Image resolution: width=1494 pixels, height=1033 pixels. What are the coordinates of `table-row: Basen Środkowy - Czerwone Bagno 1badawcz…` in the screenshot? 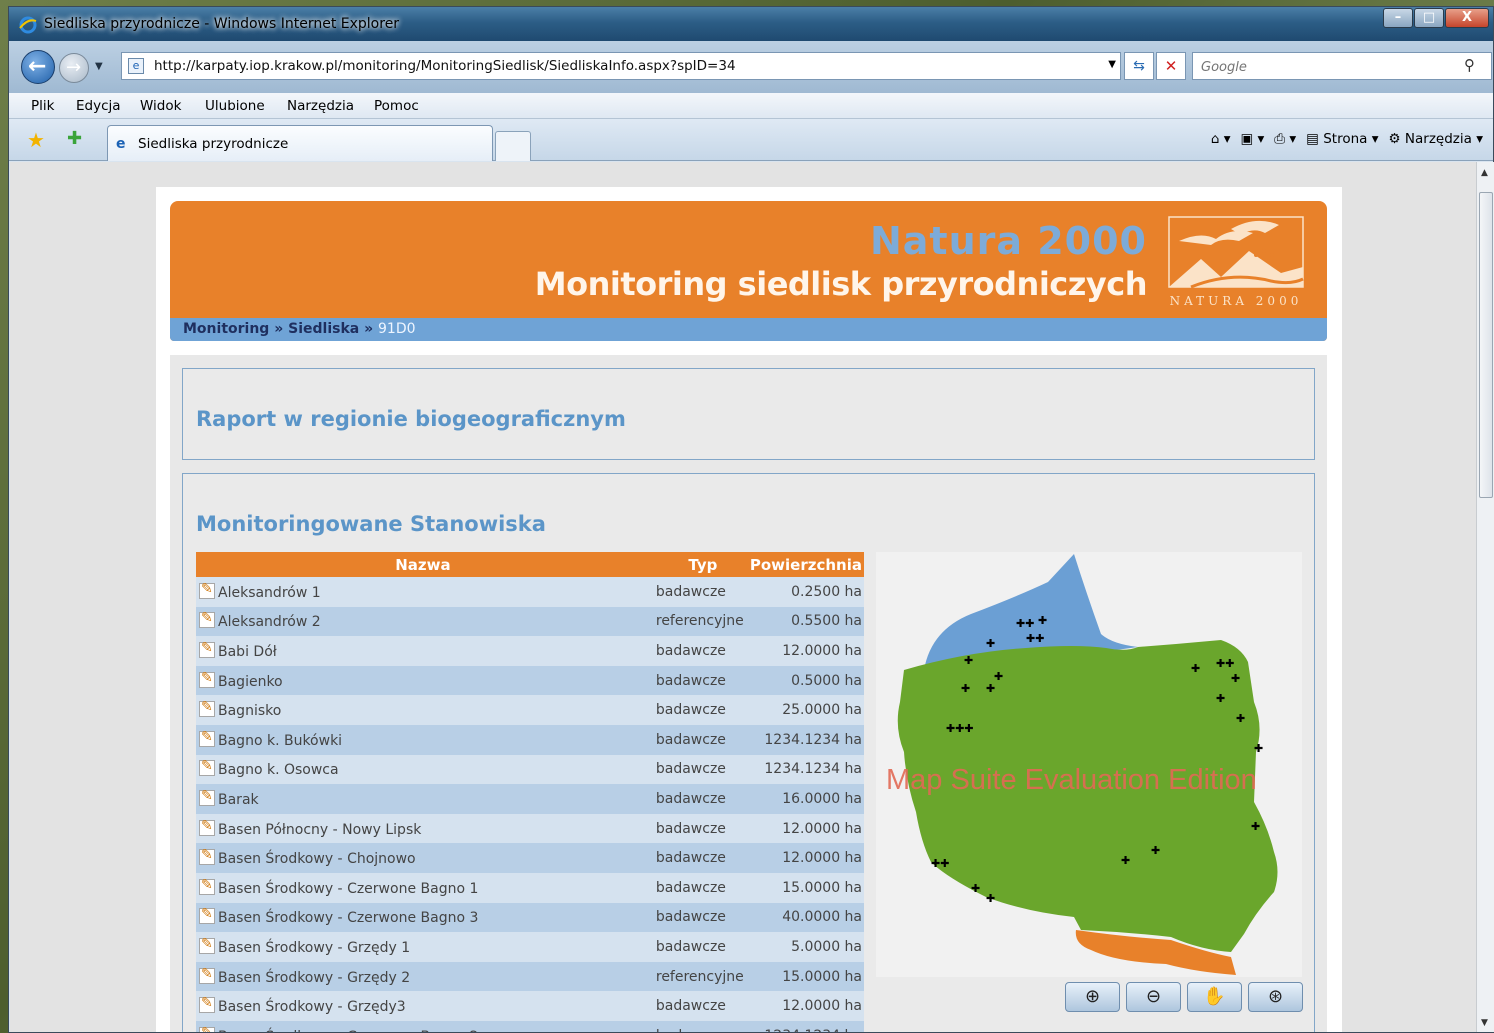 It's located at (530, 887).